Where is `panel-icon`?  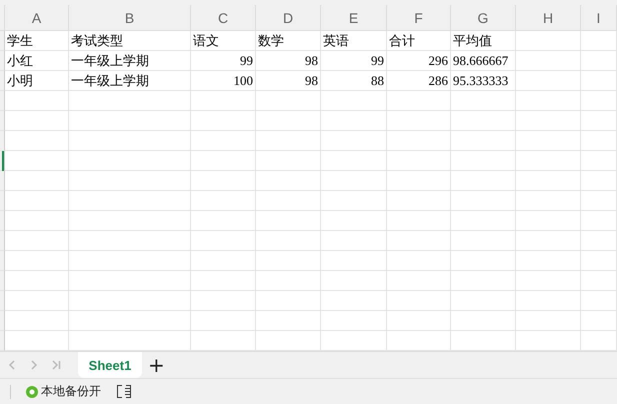
panel-icon is located at coordinates (124, 391).